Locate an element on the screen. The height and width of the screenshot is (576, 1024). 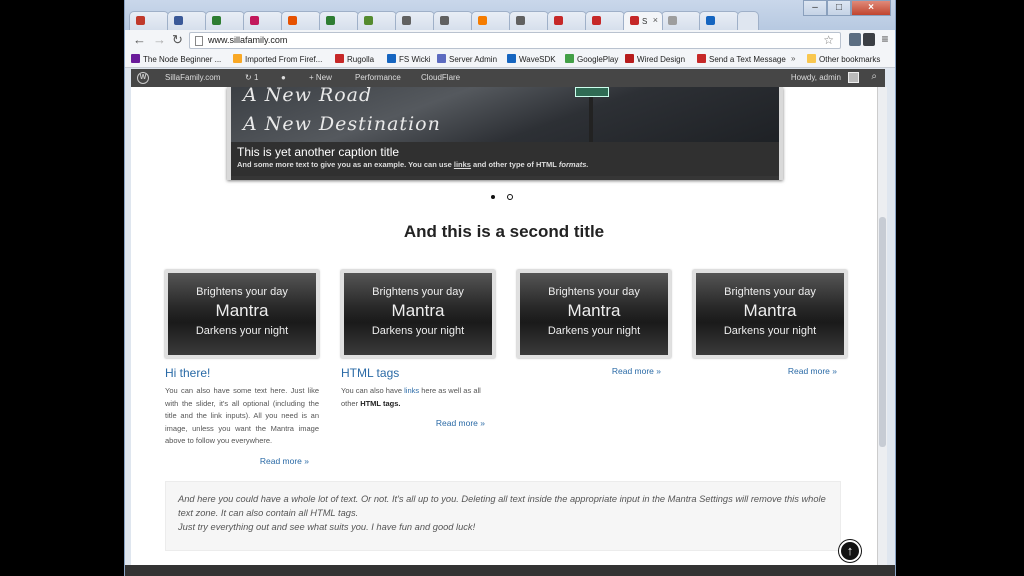
bookmark-item: Send a Text Message is located at coordinates (741, 59).